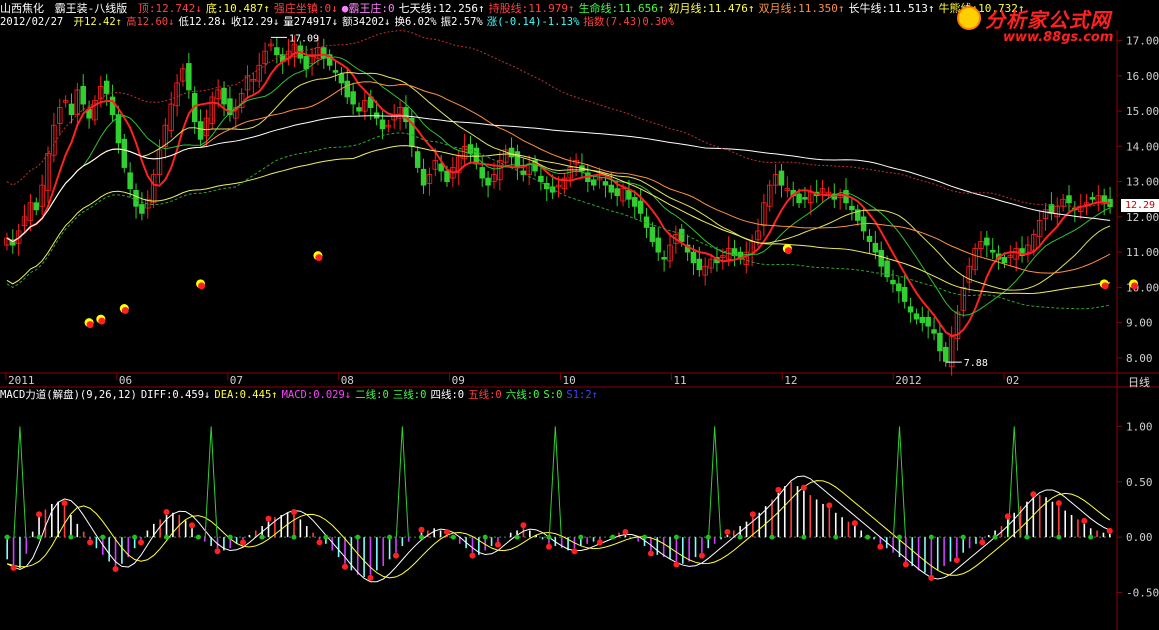 This screenshot has height=630, width=1159. I want to click on date-tick-label: 12, so click(790, 380).